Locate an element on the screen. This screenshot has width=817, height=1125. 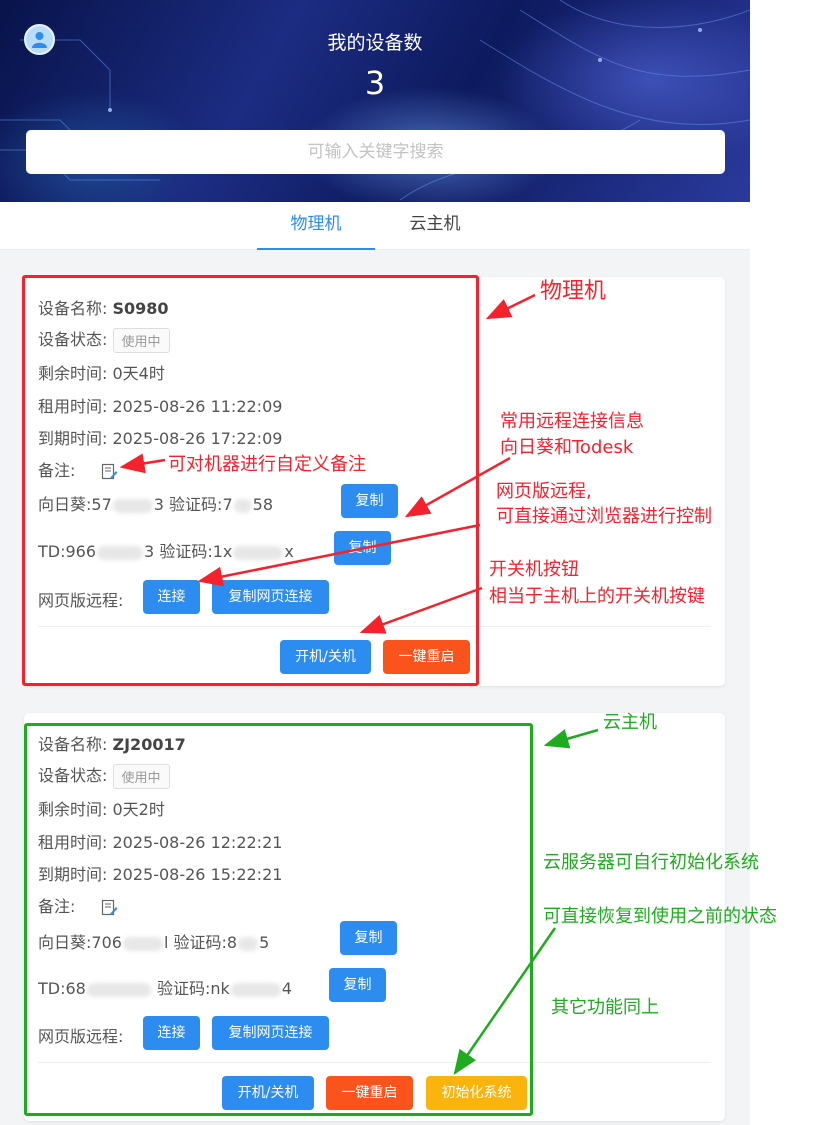
device-type-tabs: 物理机 云主机 is located at coordinates (375, 226).